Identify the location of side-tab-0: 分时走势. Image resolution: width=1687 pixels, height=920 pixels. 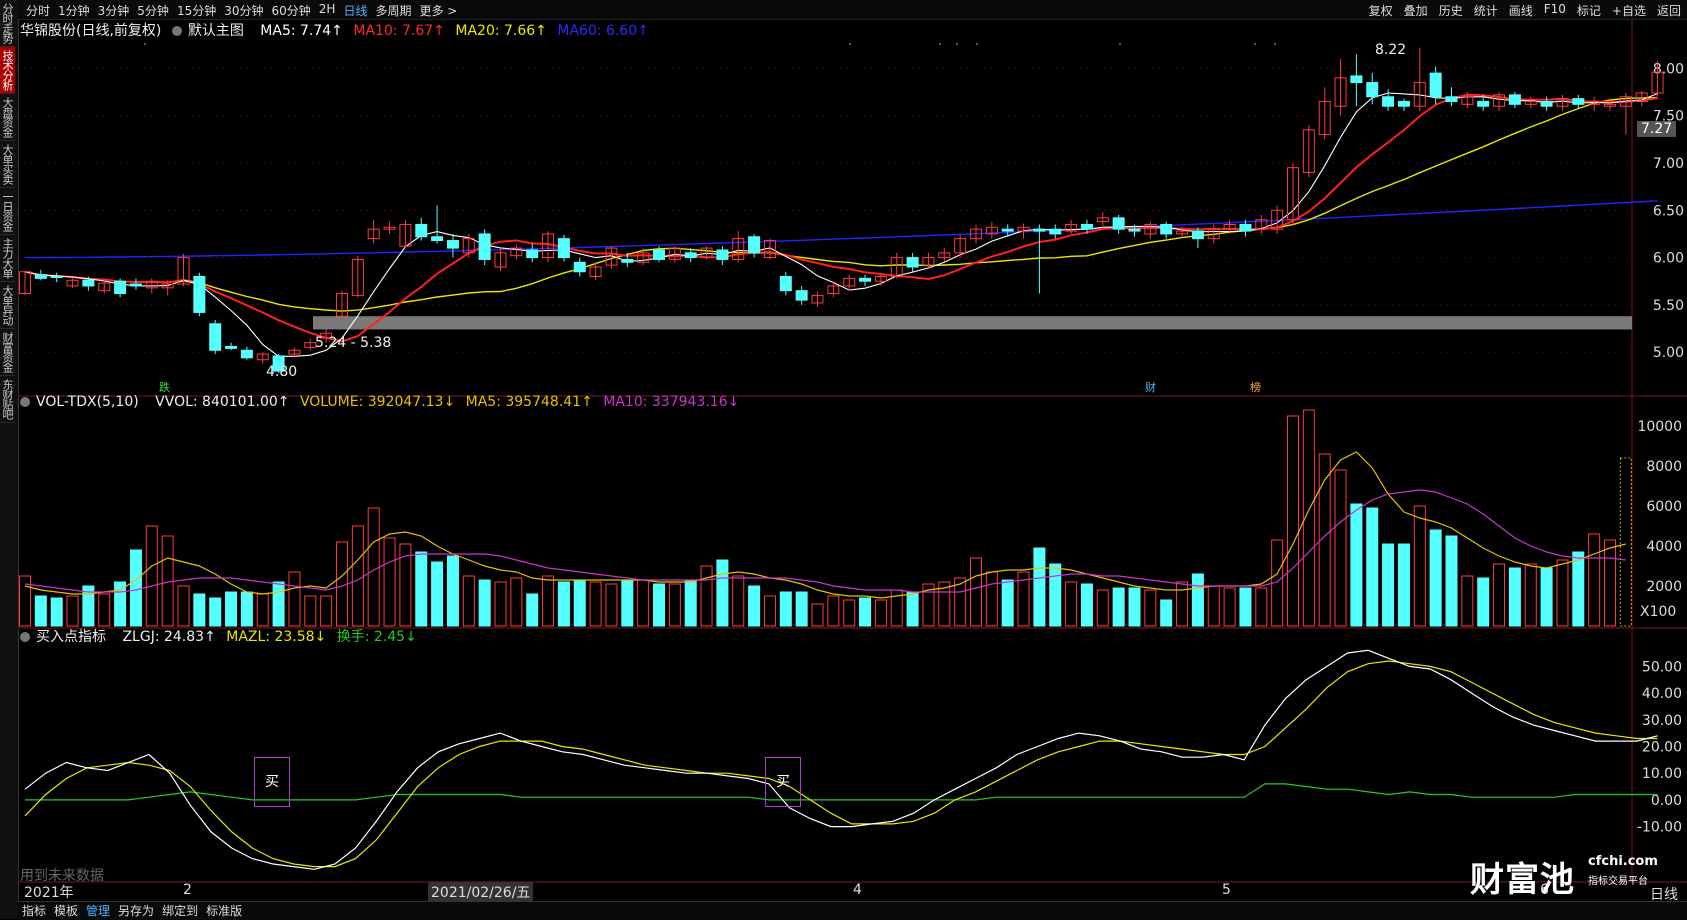
(7, 23).